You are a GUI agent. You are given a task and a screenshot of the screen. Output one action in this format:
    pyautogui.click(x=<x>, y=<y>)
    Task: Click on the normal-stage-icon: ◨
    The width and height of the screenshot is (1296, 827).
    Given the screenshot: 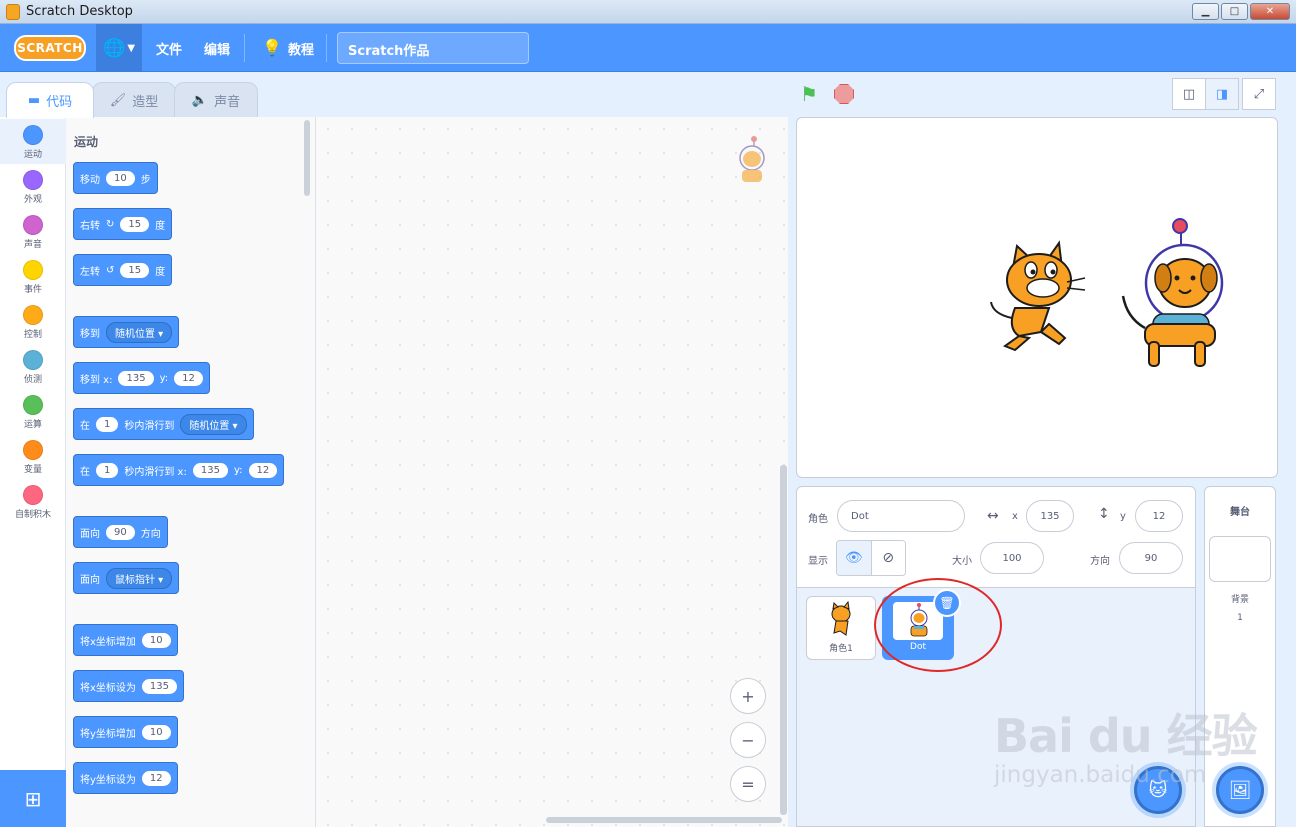 What is the action you would take?
    pyautogui.click(x=1222, y=94)
    